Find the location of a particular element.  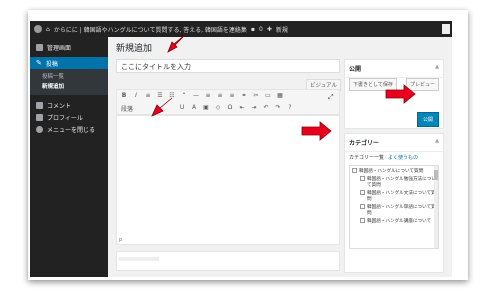

categories-title-text: カテゴリー is located at coordinates (364, 143).